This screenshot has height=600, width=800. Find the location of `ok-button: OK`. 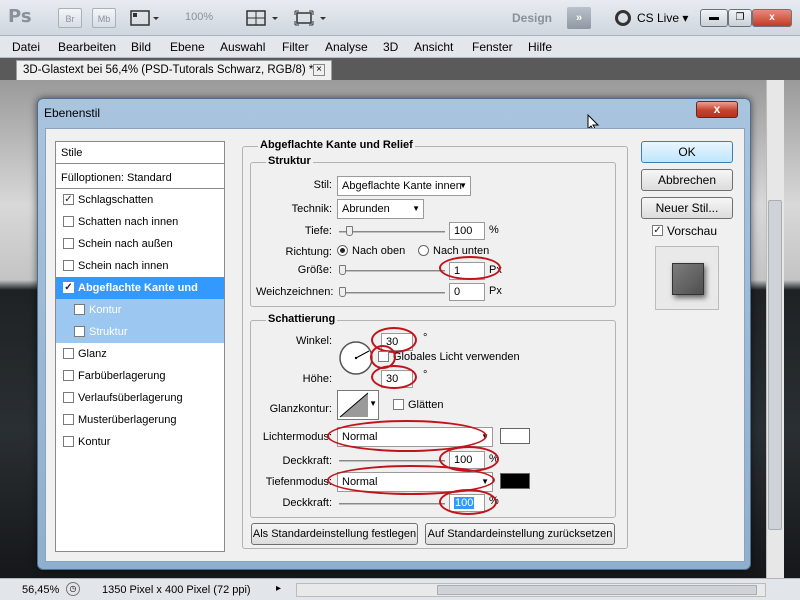

ok-button: OK is located at coordinates (687, 152).